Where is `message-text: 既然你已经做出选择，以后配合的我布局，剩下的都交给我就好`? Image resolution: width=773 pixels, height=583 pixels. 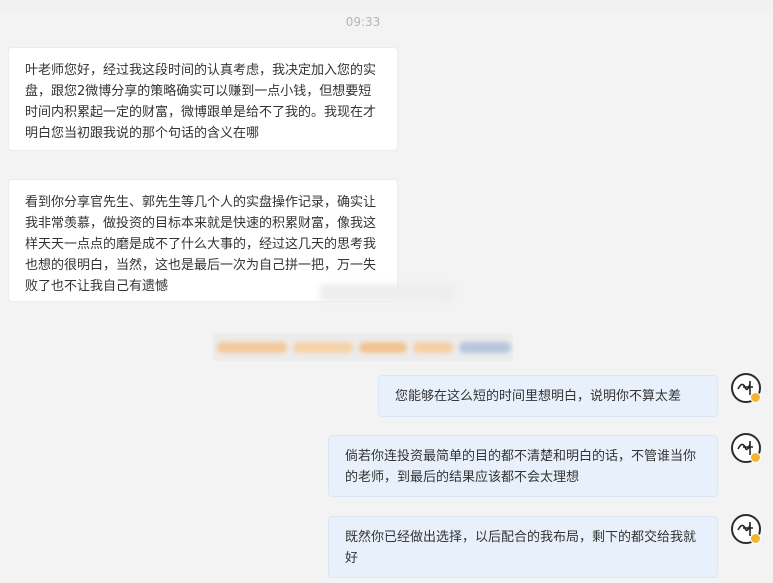 message-text: 既然你已经做出选择，以后配合的我布局，剩下的都交给我就好 is located at coordinates (521, 548).